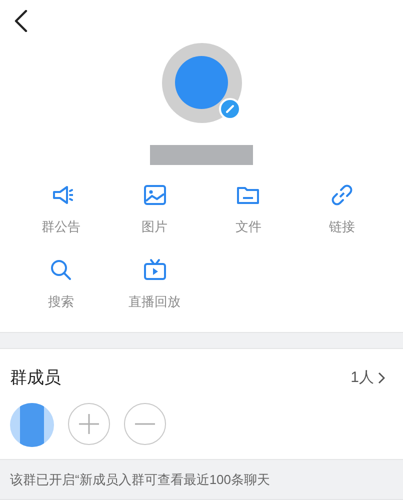  I want to click on chevron-icon, so click(381, 378).